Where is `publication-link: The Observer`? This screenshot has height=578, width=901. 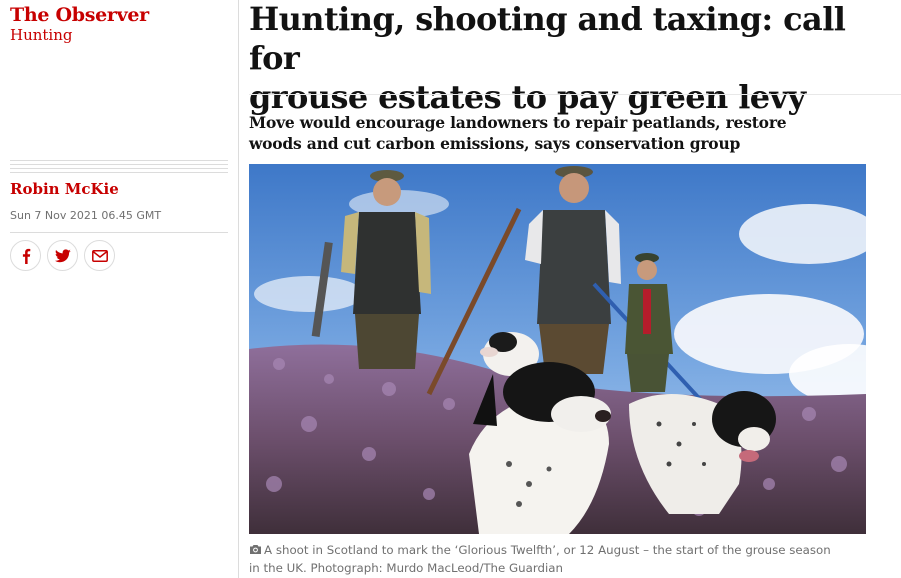
publication-link: The Observer is located at coordinates (79, 15).